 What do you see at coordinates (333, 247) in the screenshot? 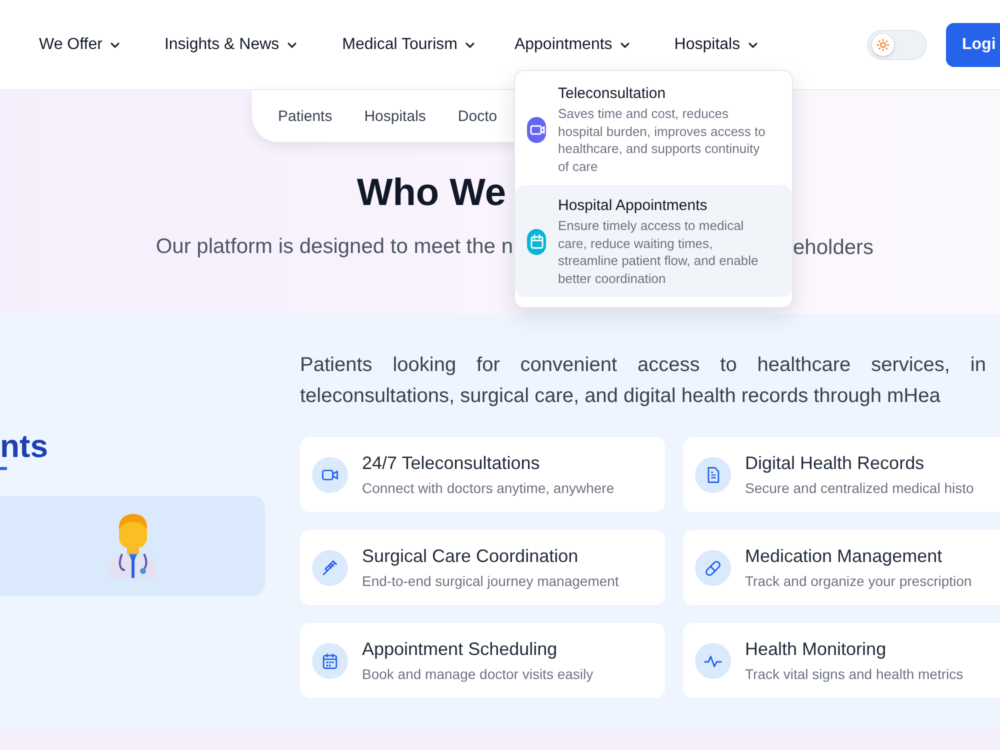
I see `section-subtitle: Our platform is designed to meet the n` at bounding box center [333, 247].